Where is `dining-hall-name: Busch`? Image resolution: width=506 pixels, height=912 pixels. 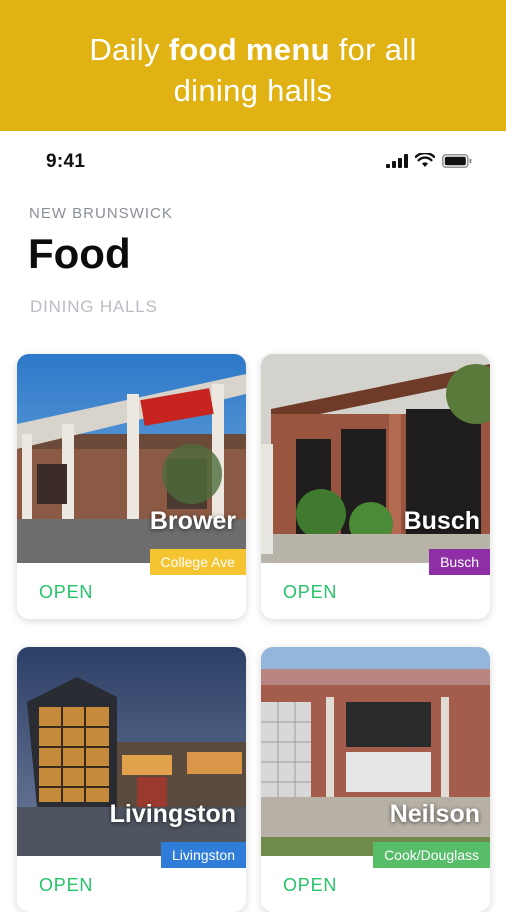
dining-hall-name: Busch is located at coordinates (441, 521).